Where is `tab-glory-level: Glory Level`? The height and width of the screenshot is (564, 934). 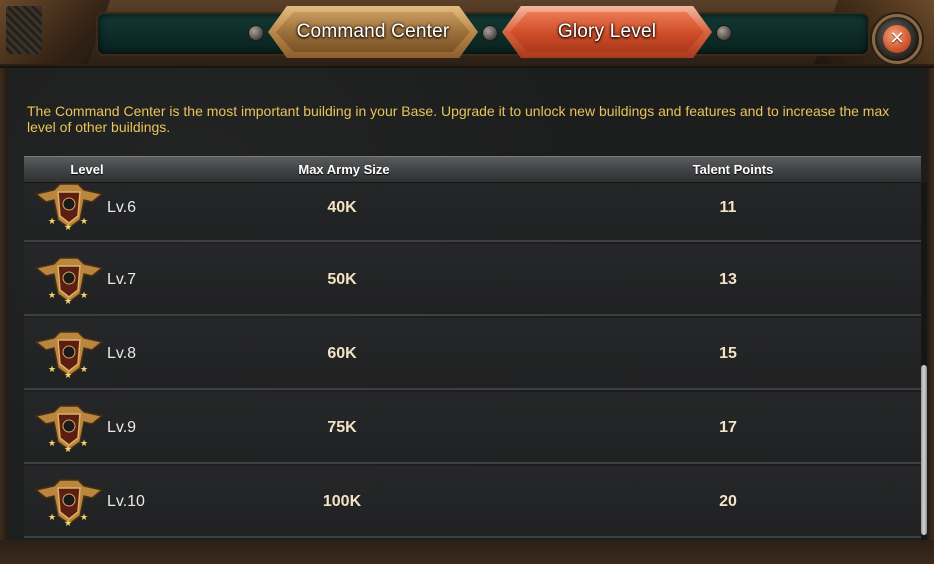 tab-glory-level: Glory Level is located at coordinates (607, 32).